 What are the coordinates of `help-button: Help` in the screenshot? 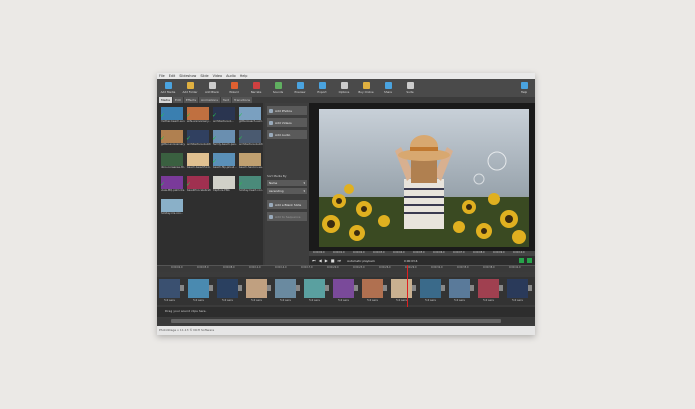 It's located at (524, 88).